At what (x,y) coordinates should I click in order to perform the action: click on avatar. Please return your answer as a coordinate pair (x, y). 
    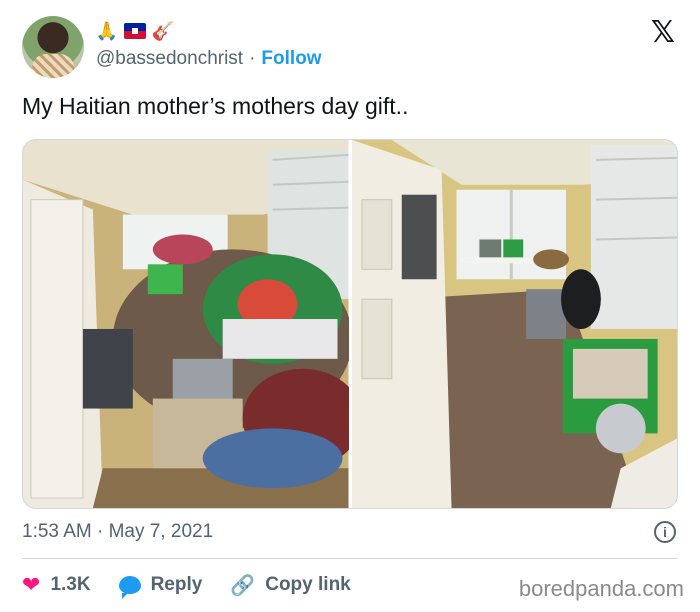
    Looking at the image, I should click on (53, 47).